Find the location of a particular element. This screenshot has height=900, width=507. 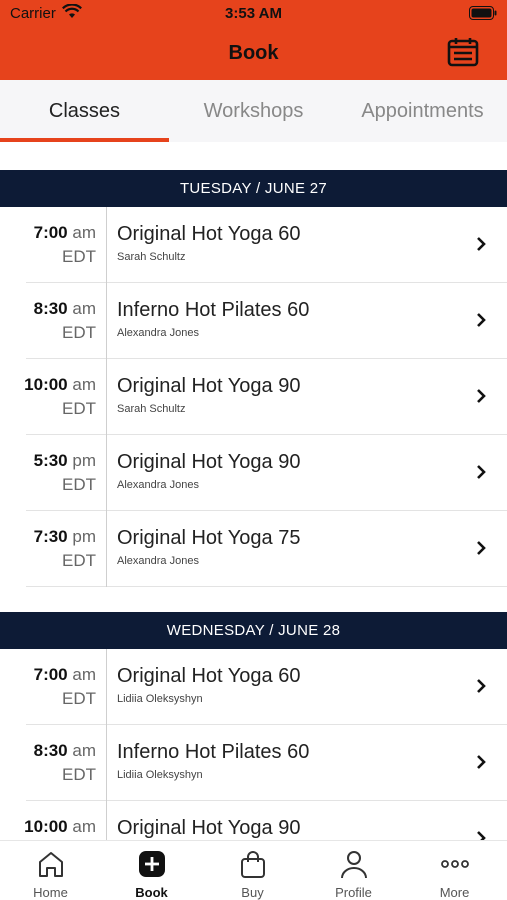

class-time: 5:30 pm EDT is located at coordinates (66, 473).